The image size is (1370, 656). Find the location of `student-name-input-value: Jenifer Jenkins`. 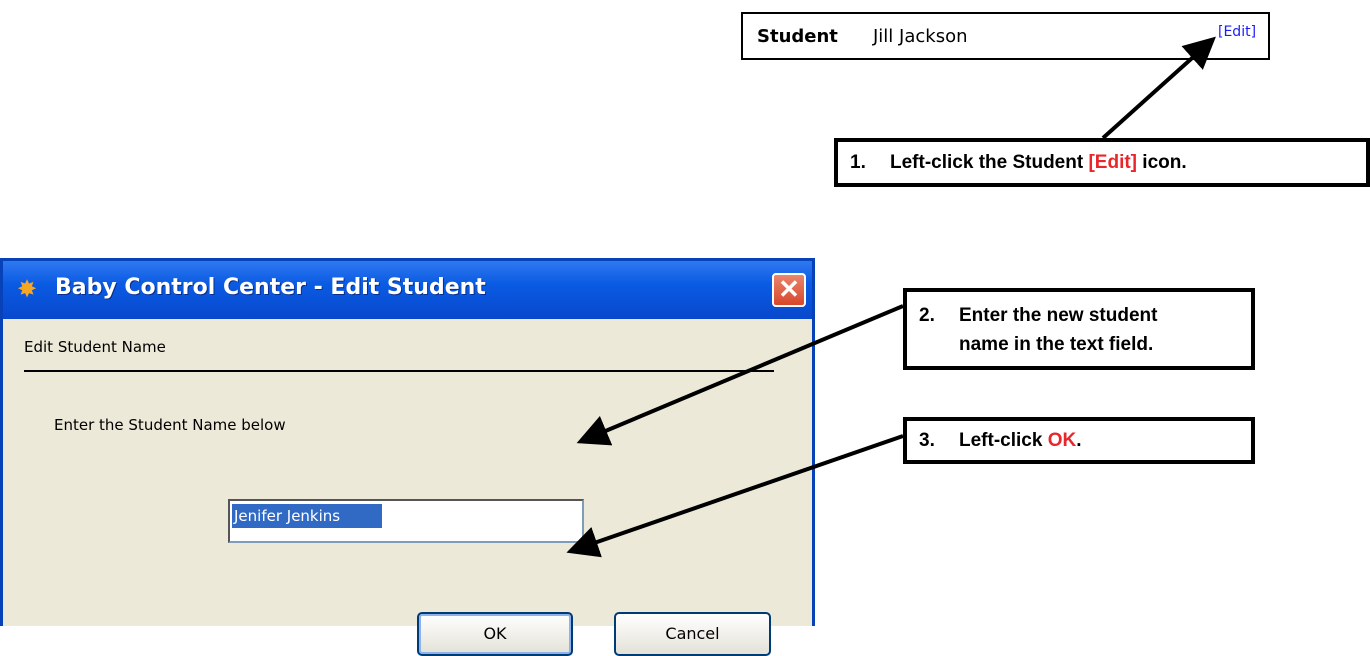

student-name-input-value: Jenifer Jenkins is located at coordinates (307, 516).